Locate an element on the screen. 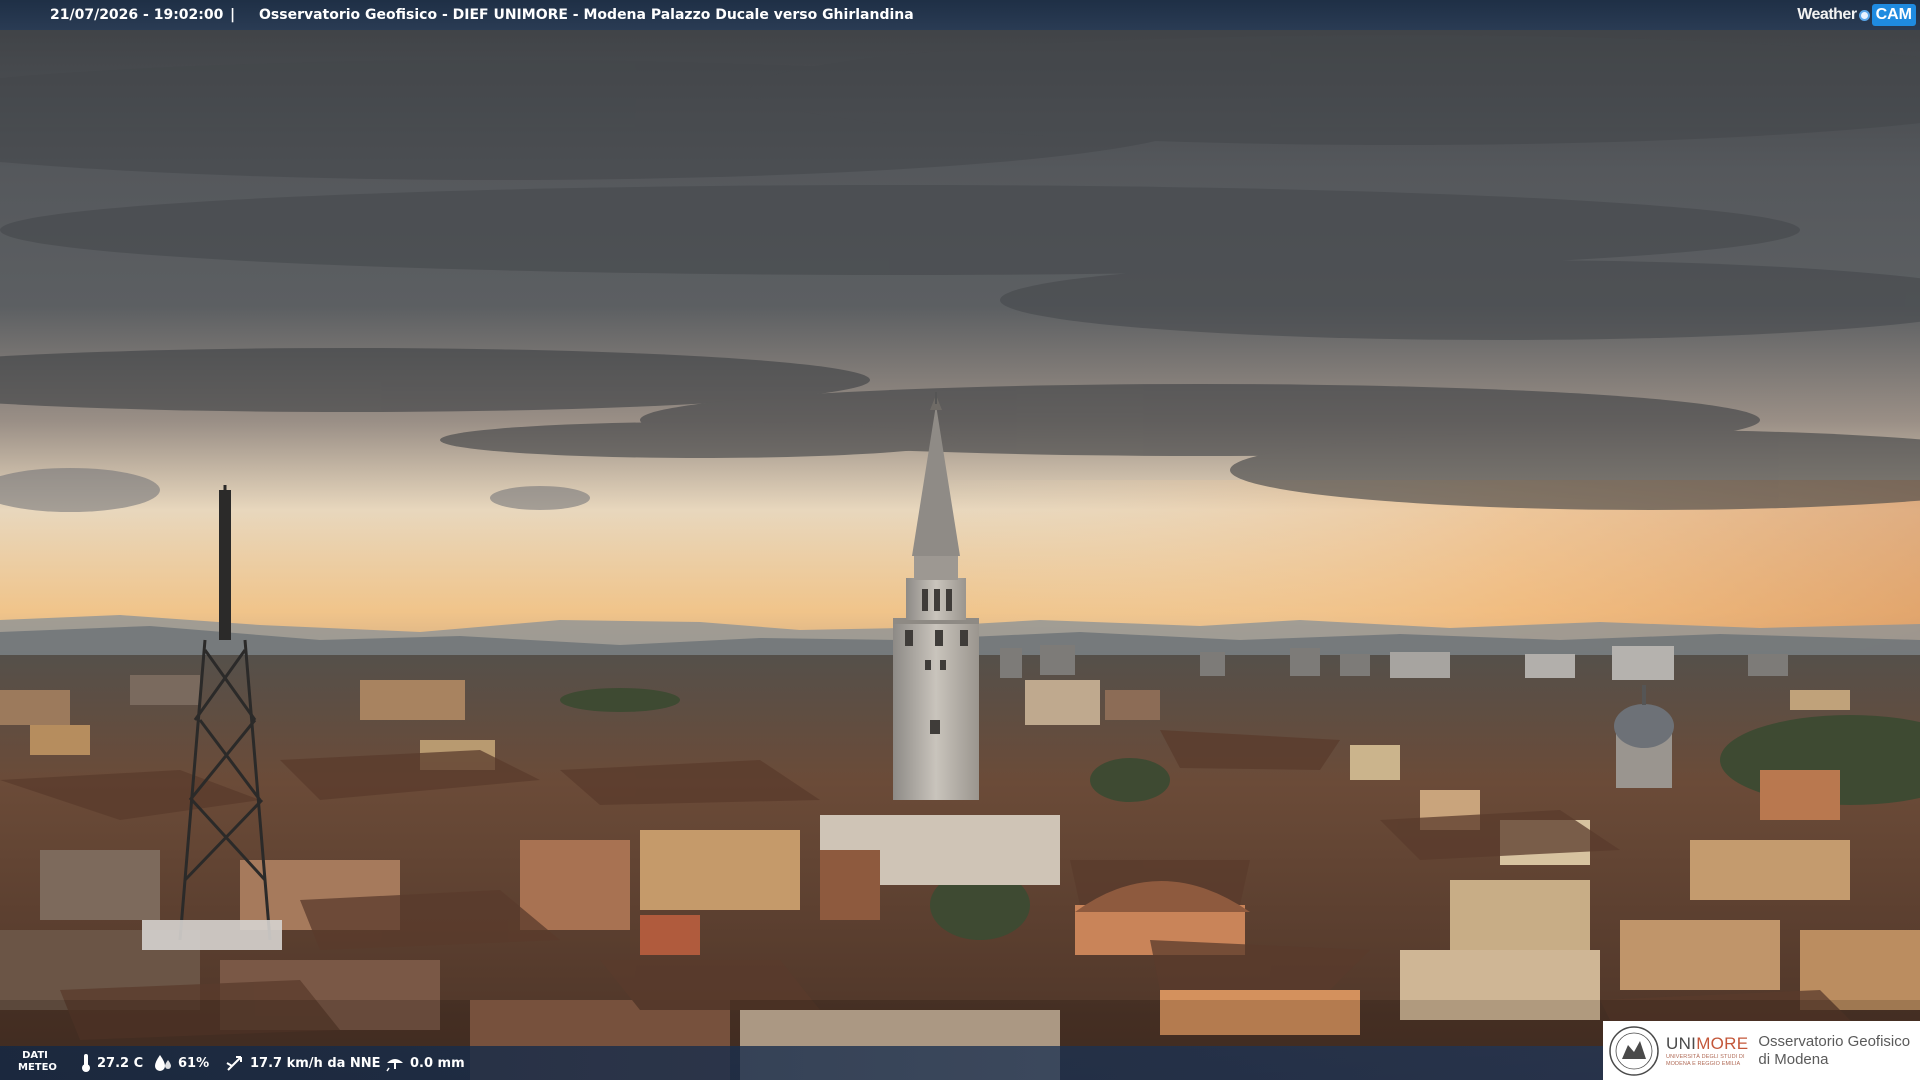 This screenshot has height=1080, width=1920. rain-reading: 0.0 mm is located at coordinates (425, 1063).